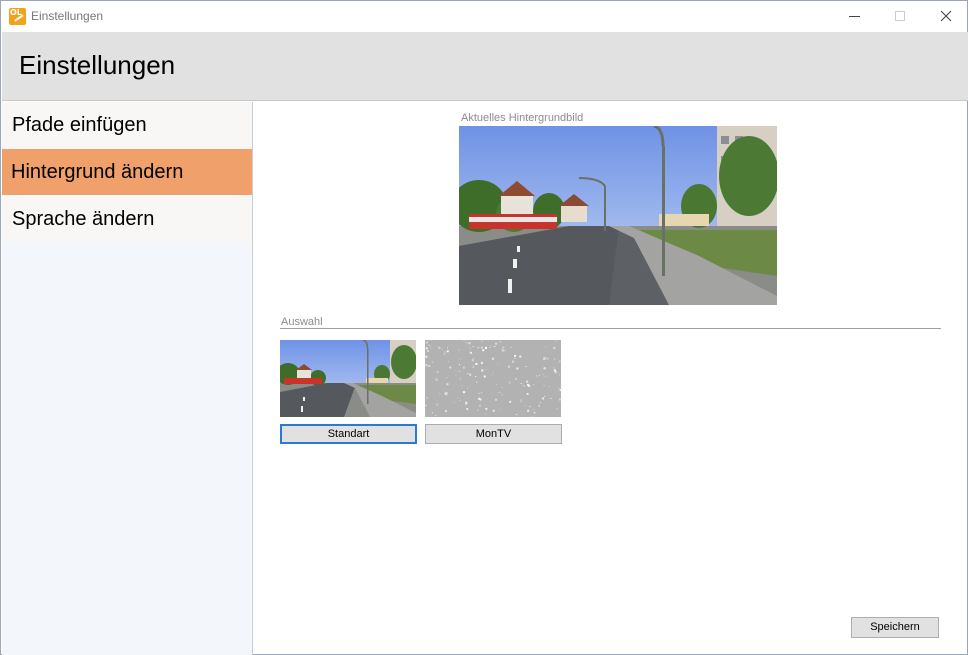 This screenshot has width=968, height=655. I want to click on current-background-label: Aktuelles Hintergrundbild, so click(522, 118).